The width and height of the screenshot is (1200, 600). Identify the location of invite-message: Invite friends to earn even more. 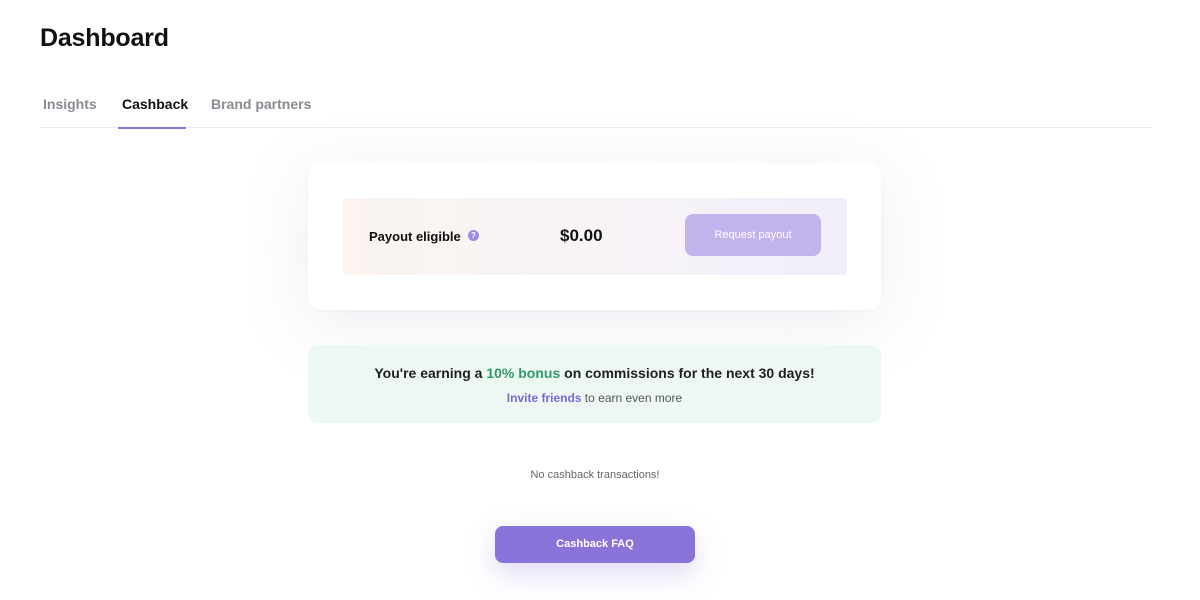
(594, 398).